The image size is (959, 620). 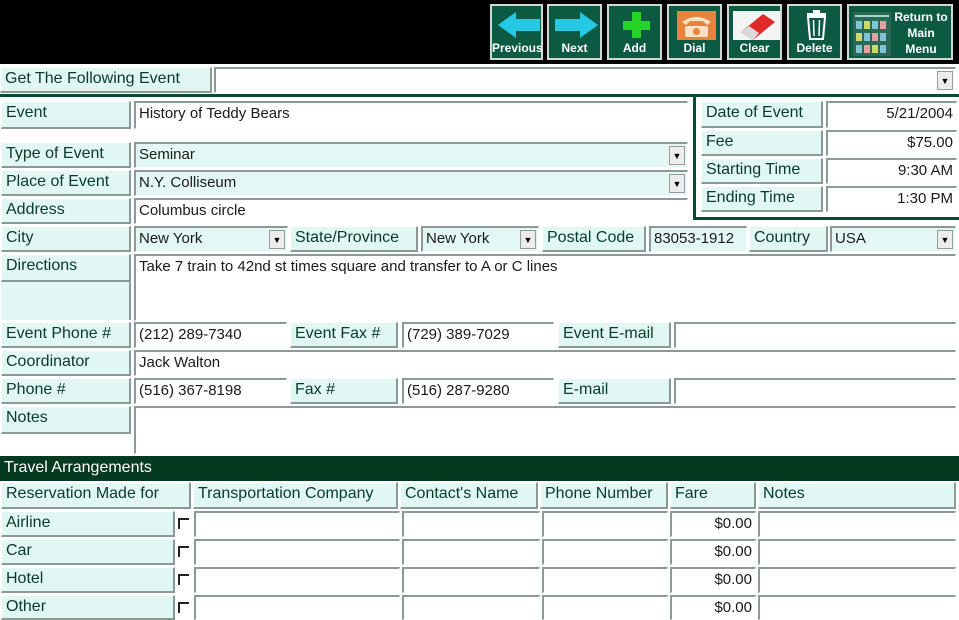 I want to click on fee-field: $75.00, so click(x=891, y=143).